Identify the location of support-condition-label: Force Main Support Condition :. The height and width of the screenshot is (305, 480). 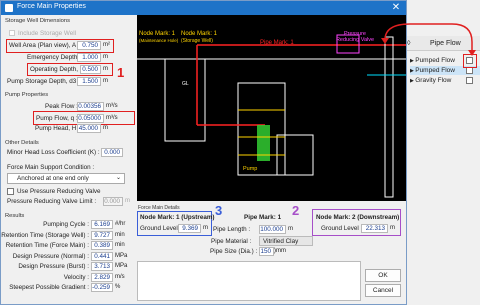
(51, 167).